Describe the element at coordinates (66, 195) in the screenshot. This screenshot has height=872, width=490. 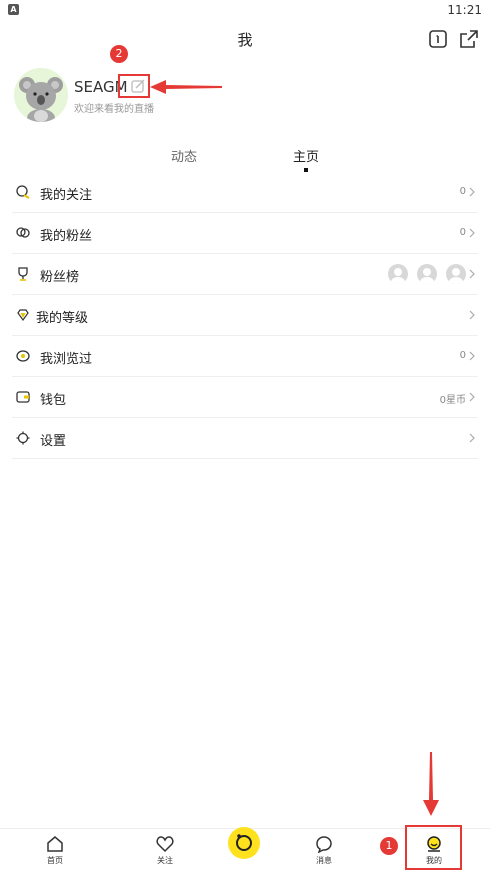
I see `menu-label: 我的关注` at that location.